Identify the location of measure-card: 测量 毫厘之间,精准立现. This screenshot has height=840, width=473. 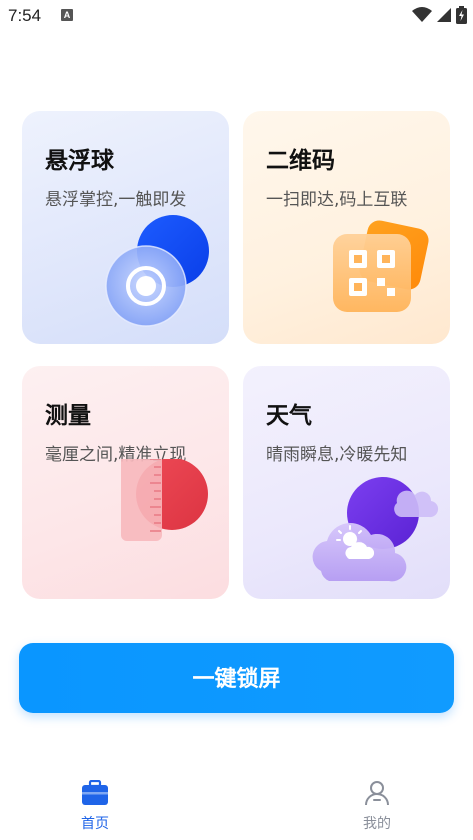
(125, 482).